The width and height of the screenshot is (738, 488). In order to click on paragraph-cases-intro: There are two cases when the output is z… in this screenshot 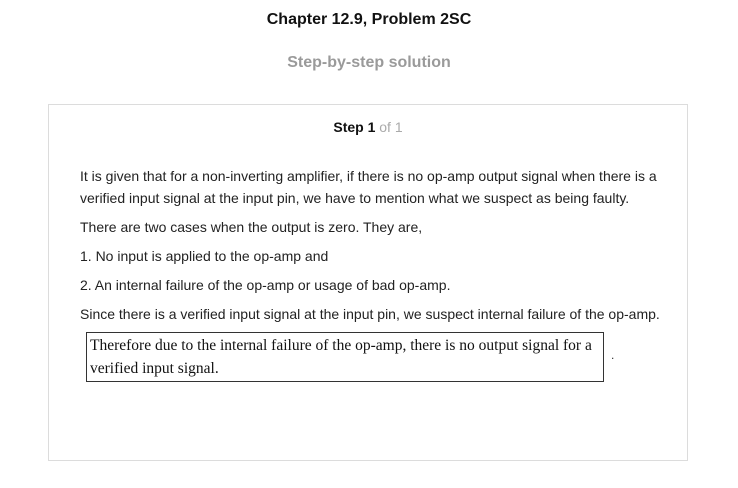, I will do `click(251, 227)`.